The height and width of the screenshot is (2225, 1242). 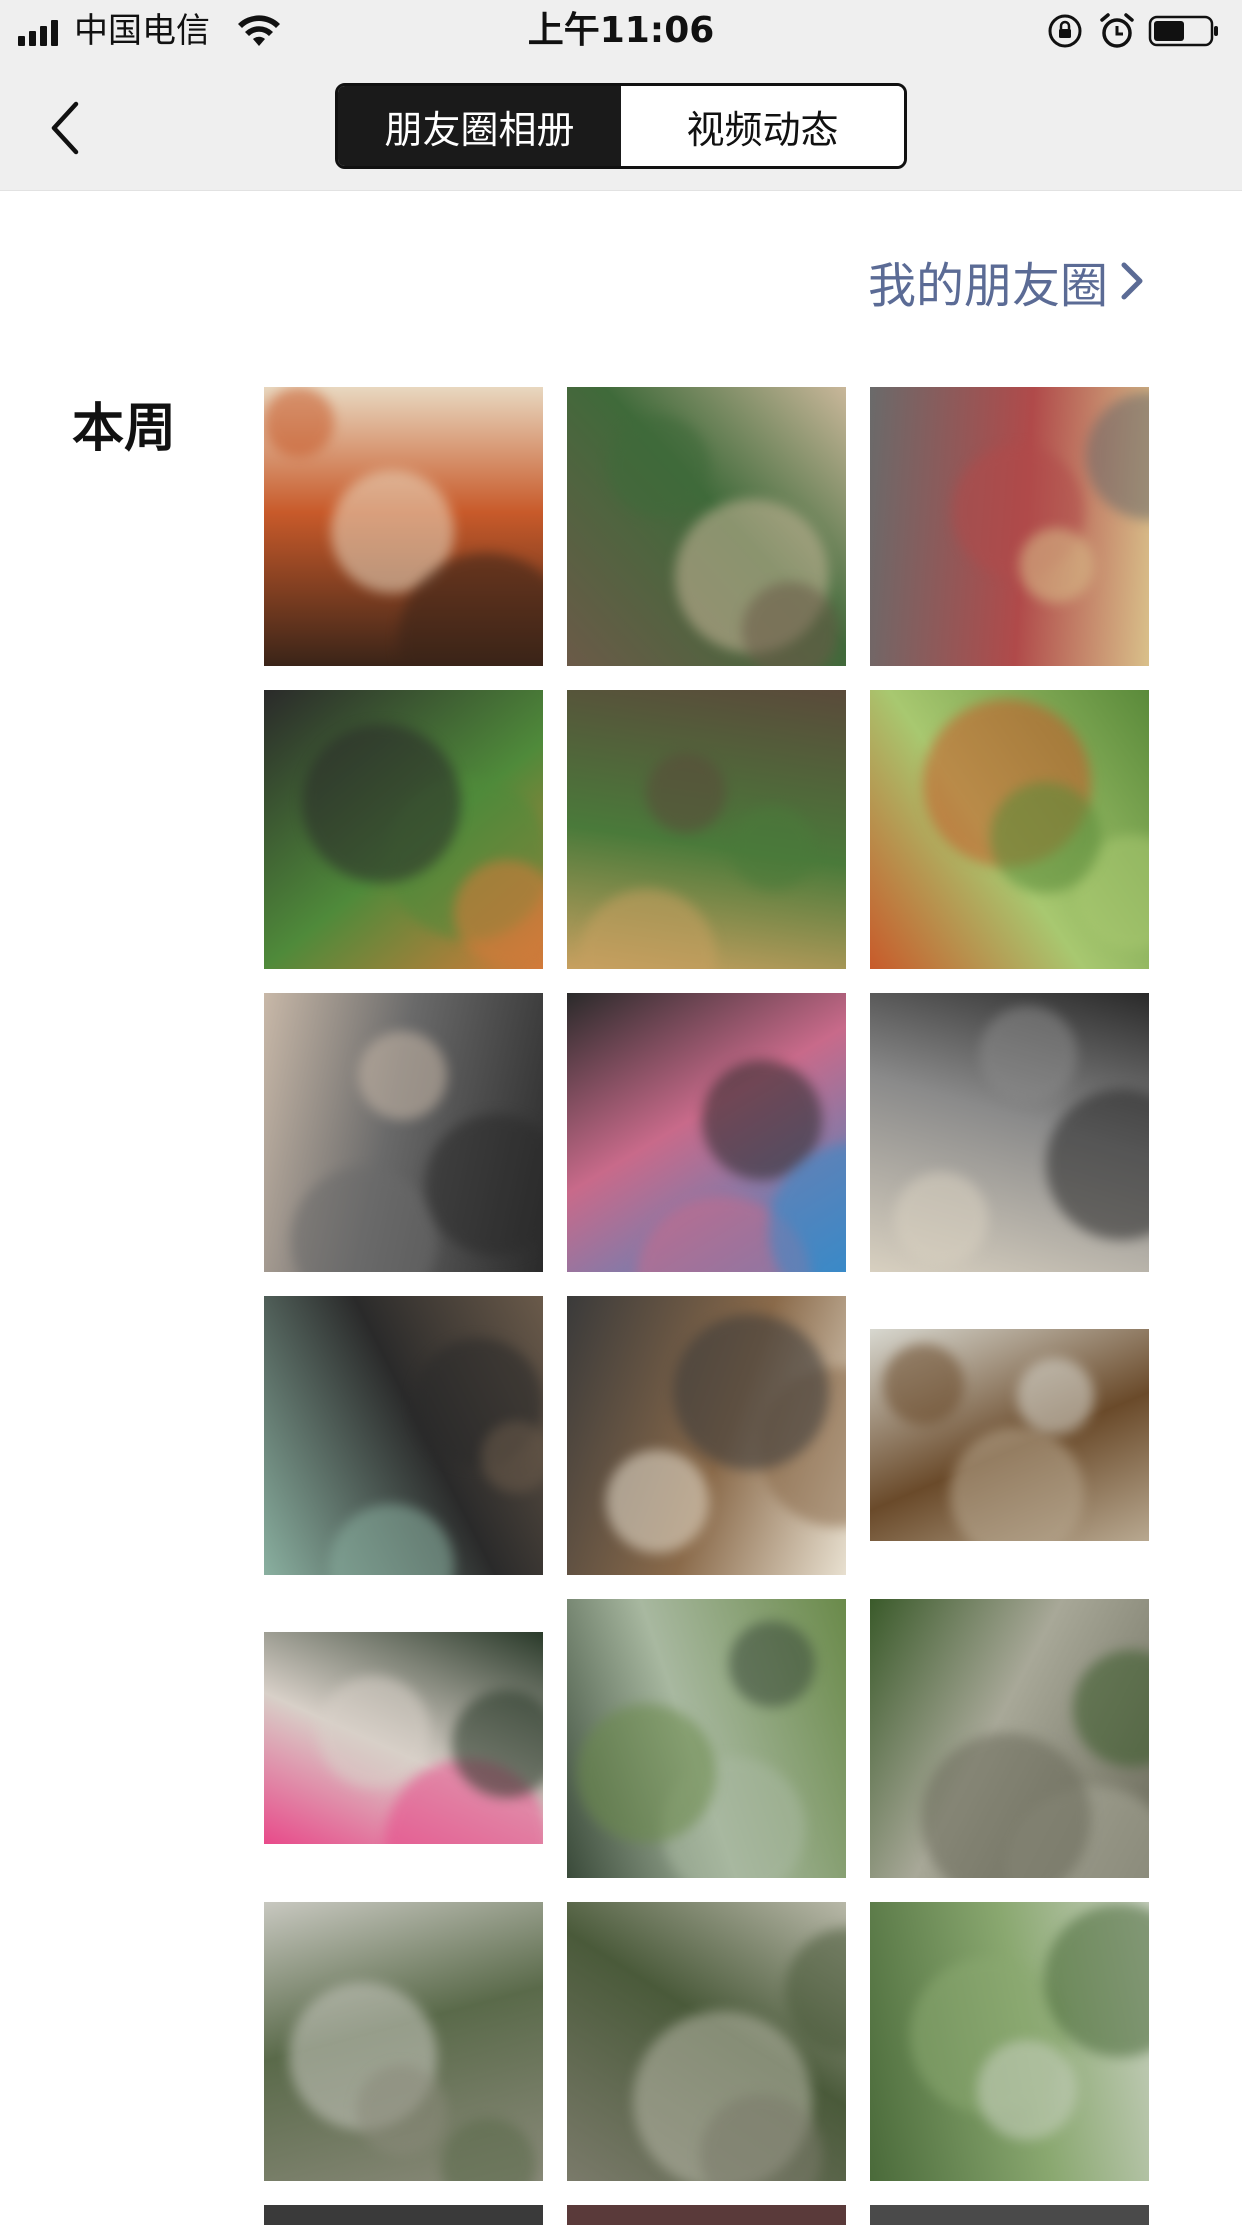 What do you see at coordinates (479, 126) in the screenshot?
I see `tab-moments-album: 朋友圈相册` at bounding box center [479, 126].